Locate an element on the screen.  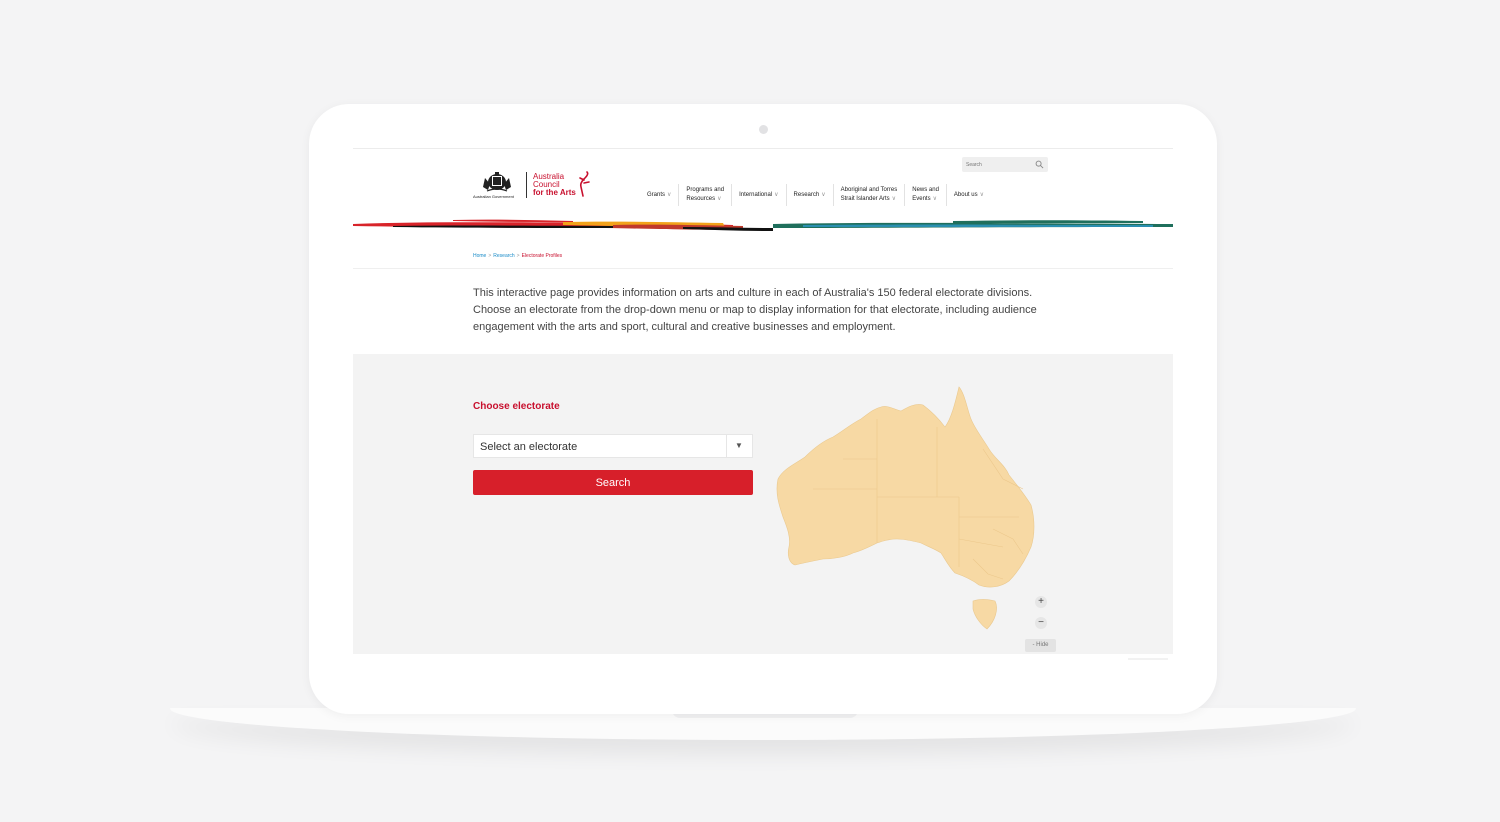
map-tasmania is located at coordinates (984, 614).